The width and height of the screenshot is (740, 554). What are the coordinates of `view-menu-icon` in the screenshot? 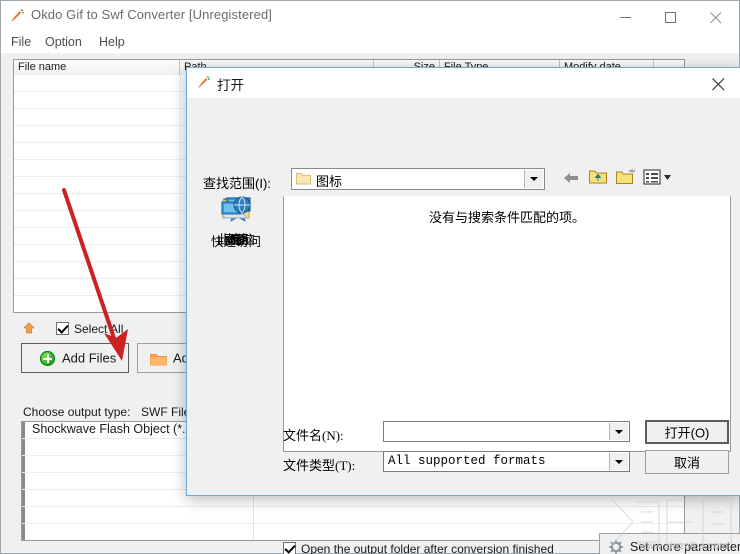 It's located at (658, 179).